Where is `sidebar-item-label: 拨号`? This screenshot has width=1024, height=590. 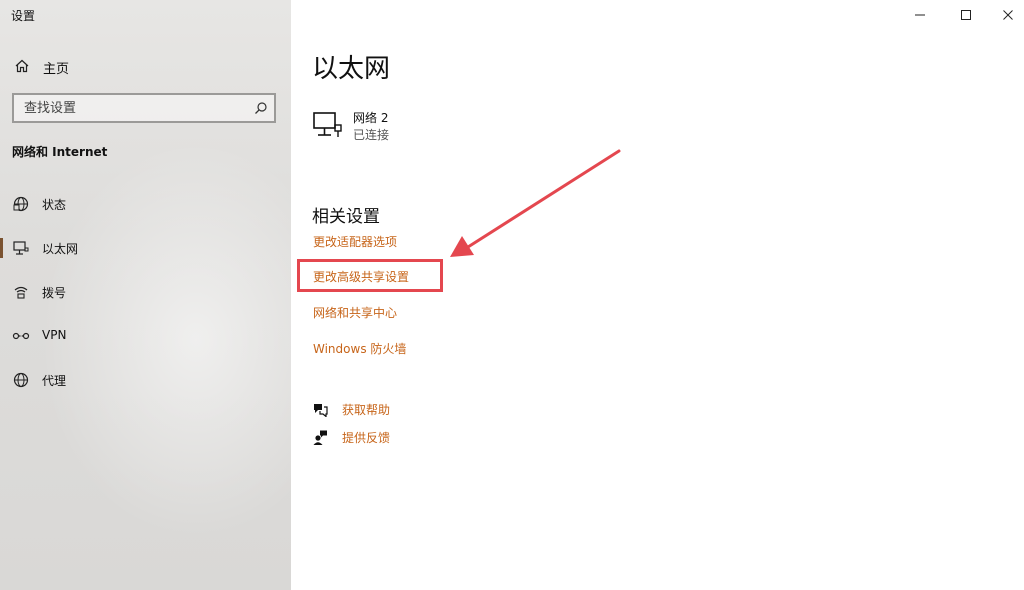
sidebar-item-label: 拨号 is located at coordinates (54, 293).